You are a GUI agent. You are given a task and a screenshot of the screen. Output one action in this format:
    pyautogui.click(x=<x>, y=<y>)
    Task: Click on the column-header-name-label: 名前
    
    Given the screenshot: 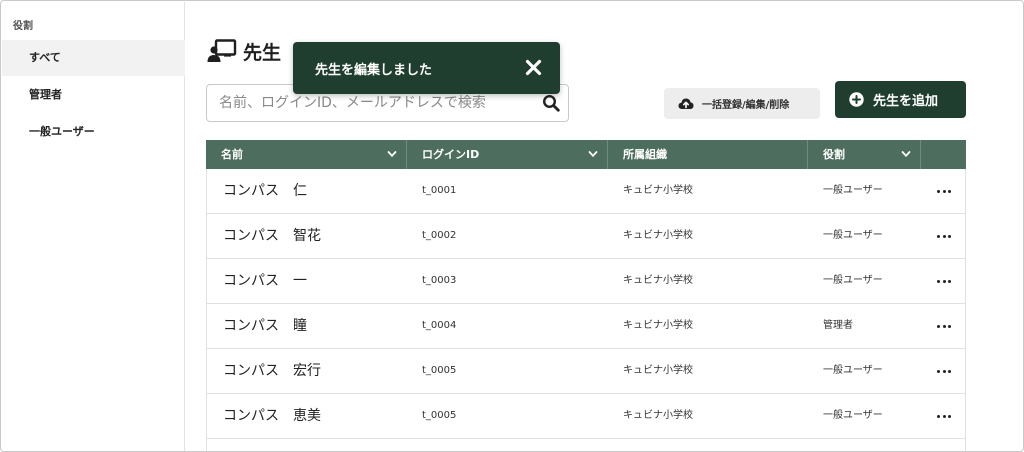 What is the action you would take?
    pyautogui.click(x=232, y=154)
    